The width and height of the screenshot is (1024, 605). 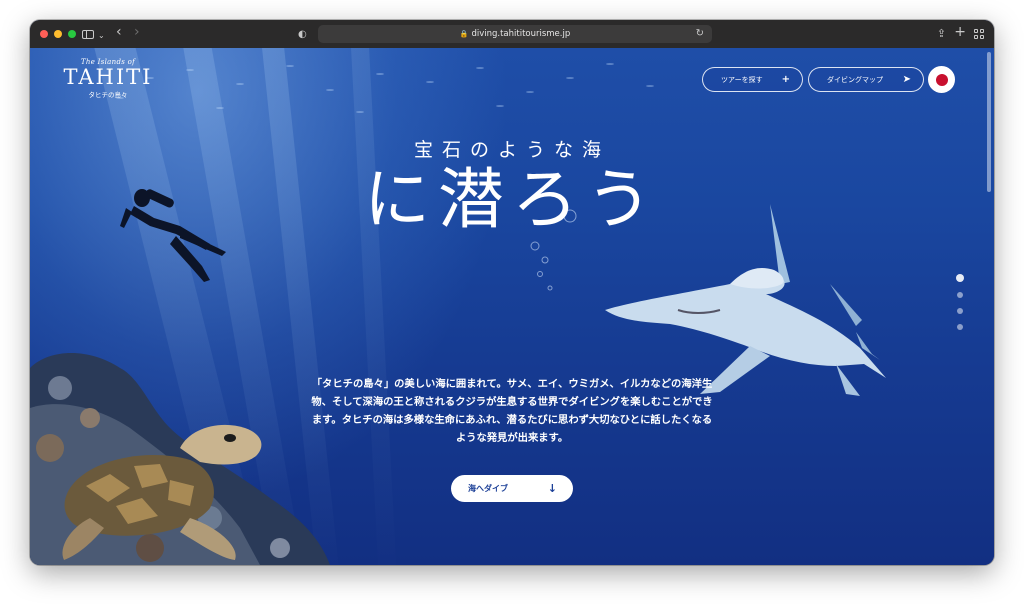 I want to click on back-arrow-icon: ‹, so click(x=119, y=32).